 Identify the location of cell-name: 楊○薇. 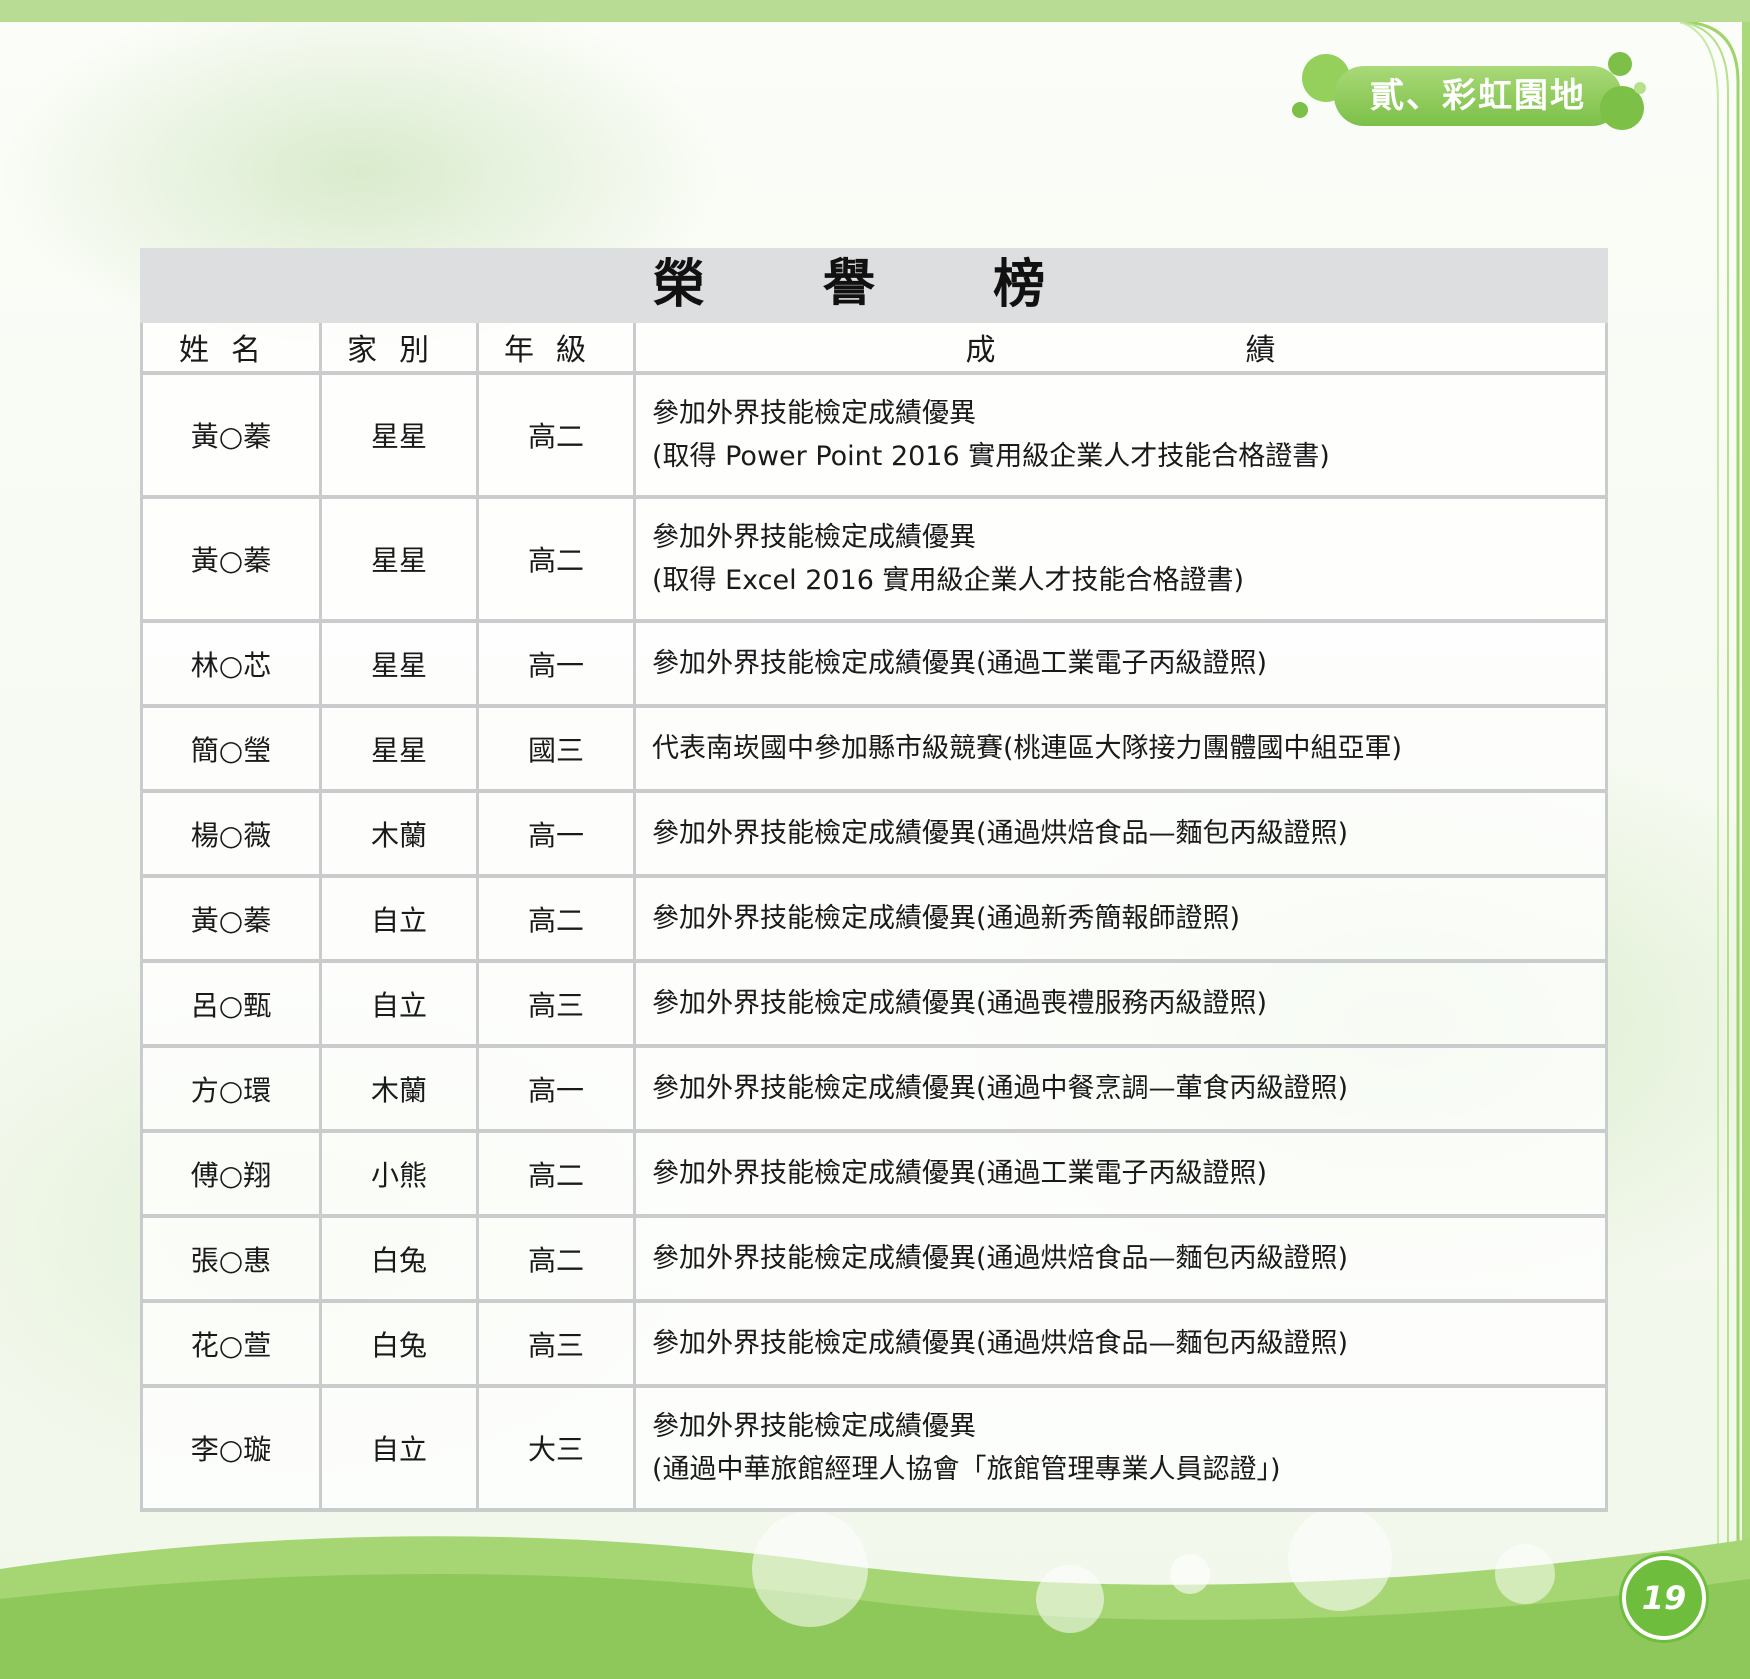
(231, 835).